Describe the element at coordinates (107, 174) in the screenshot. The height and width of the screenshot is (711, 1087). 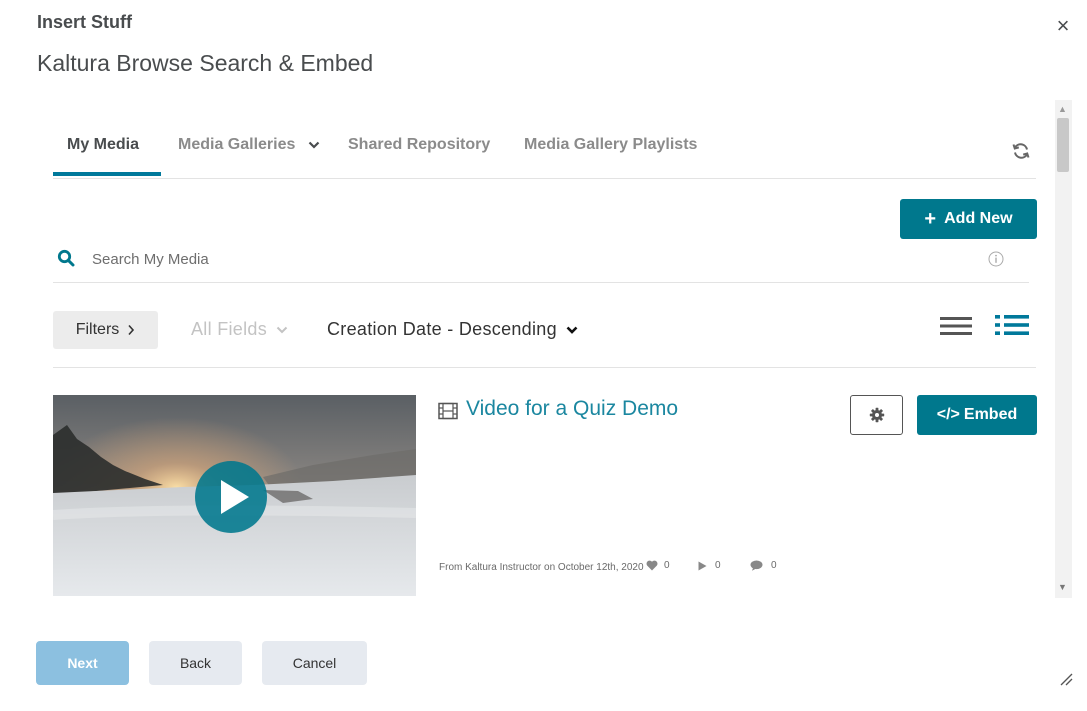
I see `active-tab-indicator` at that location.